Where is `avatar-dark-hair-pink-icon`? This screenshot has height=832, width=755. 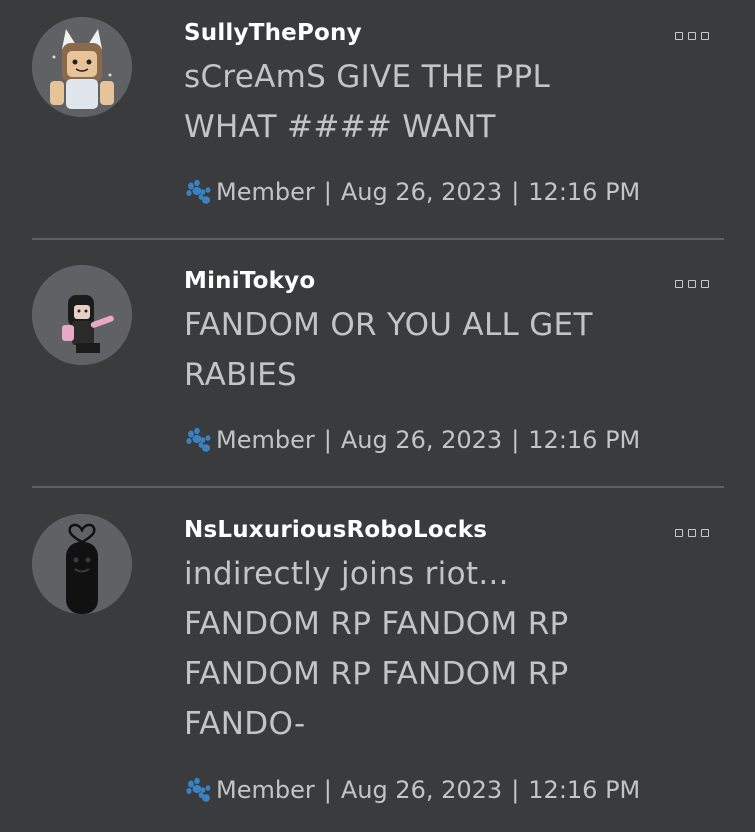
avatar-dark-hair-pink-icon is located at coordinates (82, 315).